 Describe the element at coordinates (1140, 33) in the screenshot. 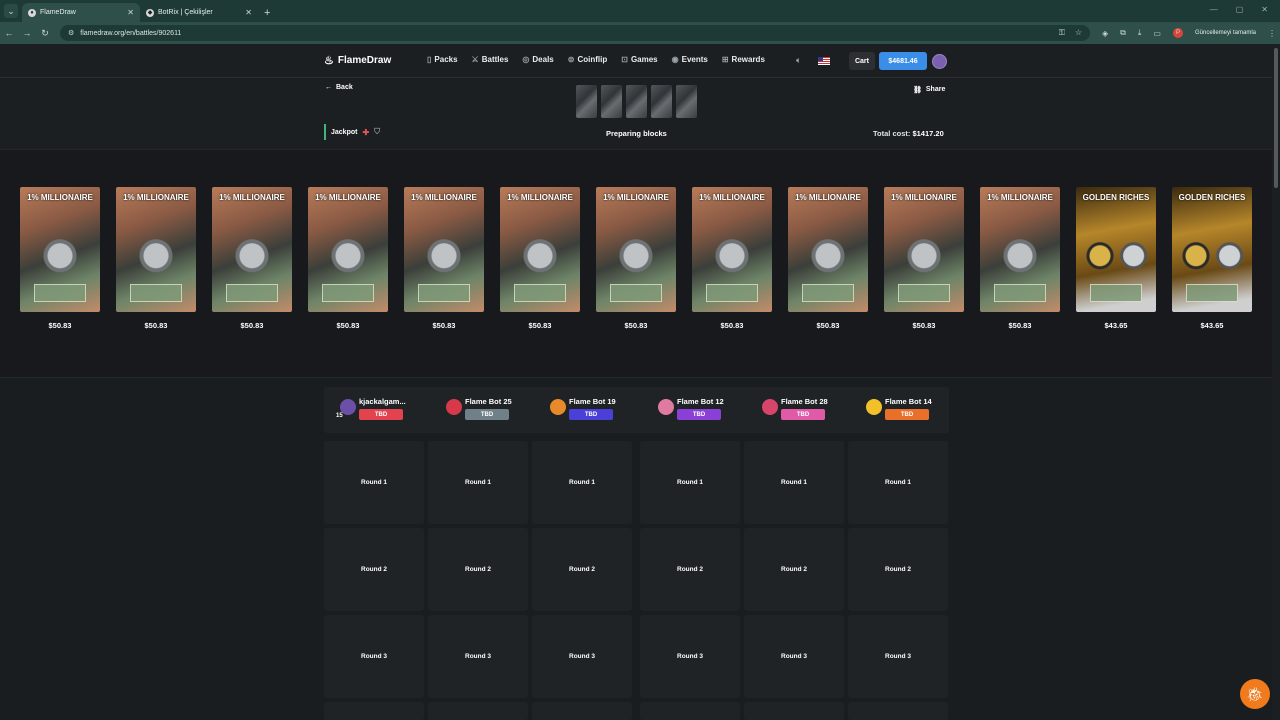

I see `download-icon: ⤓` at that location.